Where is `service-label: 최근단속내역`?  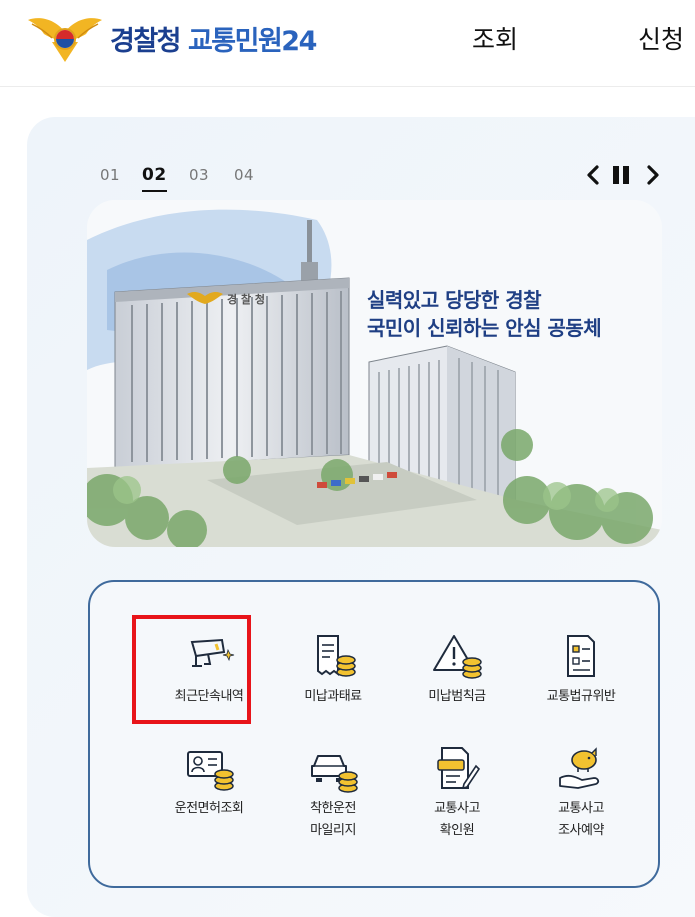
service-label: 최근단속내역 is located at coordinates (209, 696).